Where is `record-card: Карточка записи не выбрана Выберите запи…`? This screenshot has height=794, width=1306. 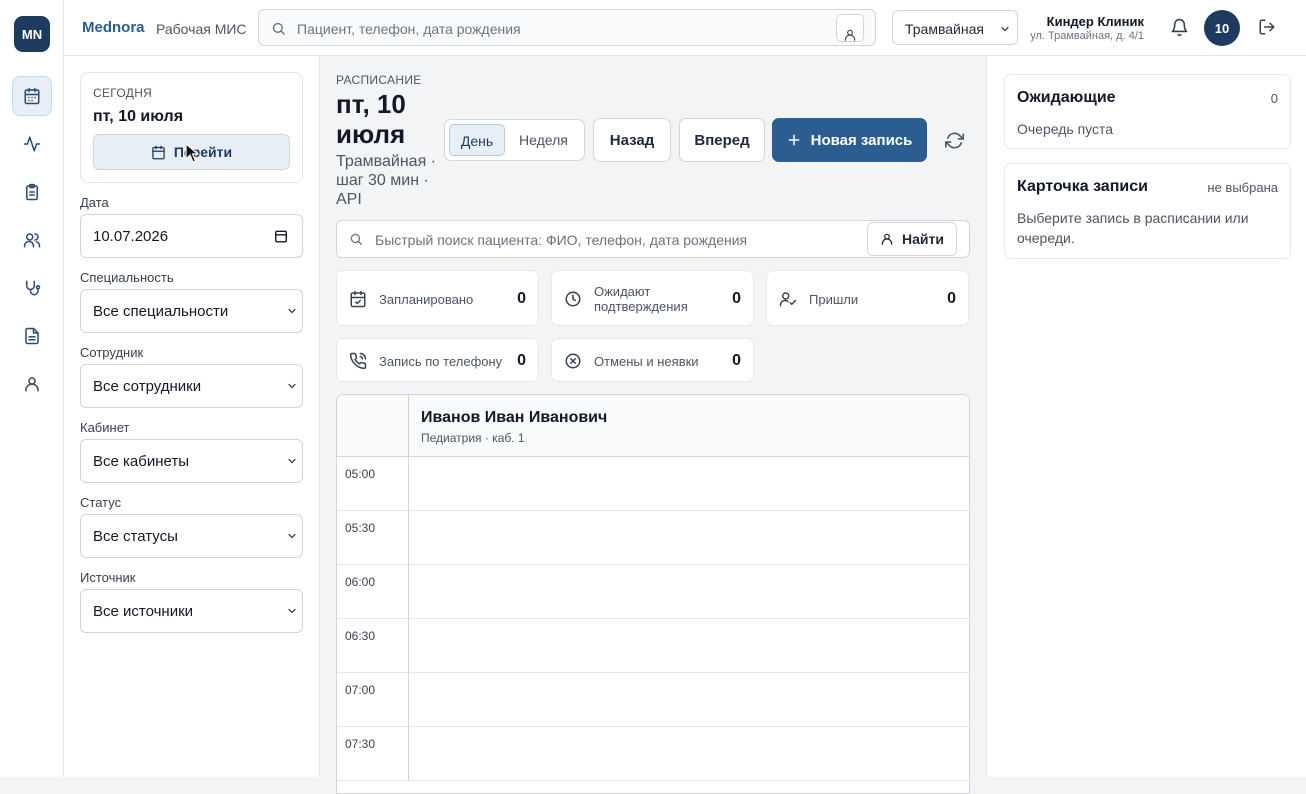
record-card: Карточка записи не выбрана Выберите запи… is located at coordinates (1147, 211).